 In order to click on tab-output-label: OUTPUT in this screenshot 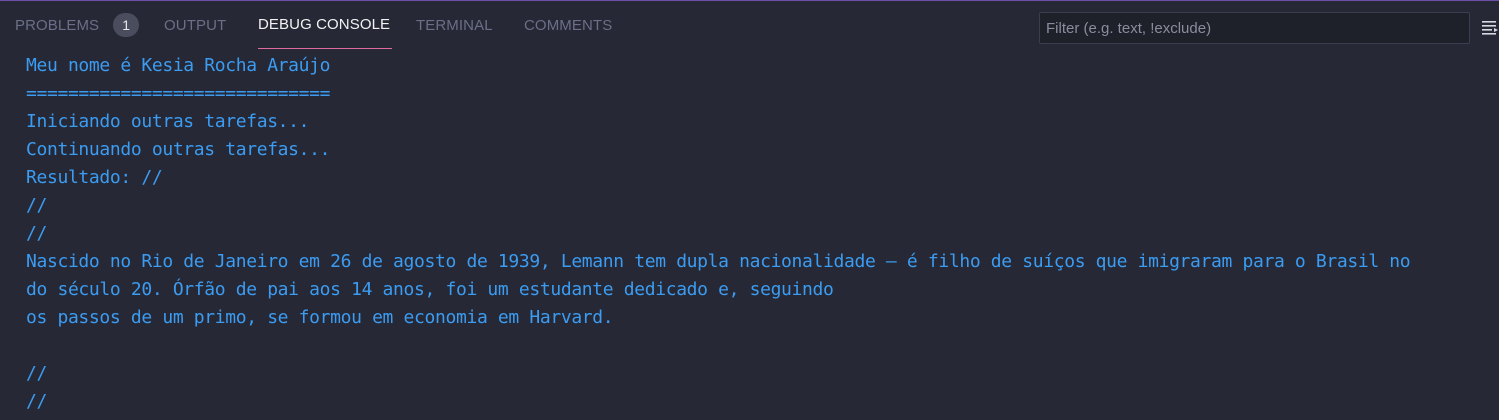, I will do `click(195, 25)`.